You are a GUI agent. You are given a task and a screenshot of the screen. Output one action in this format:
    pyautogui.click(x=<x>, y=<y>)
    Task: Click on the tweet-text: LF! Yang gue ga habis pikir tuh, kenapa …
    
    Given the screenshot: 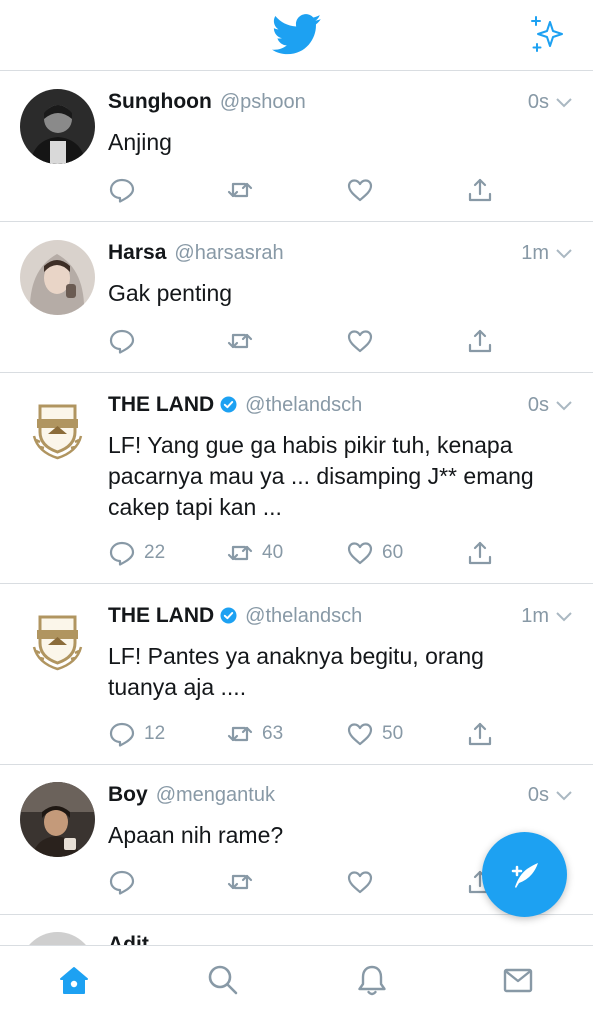 What is the action you would take?
    pyautogui.click(x=321, y=476)
    